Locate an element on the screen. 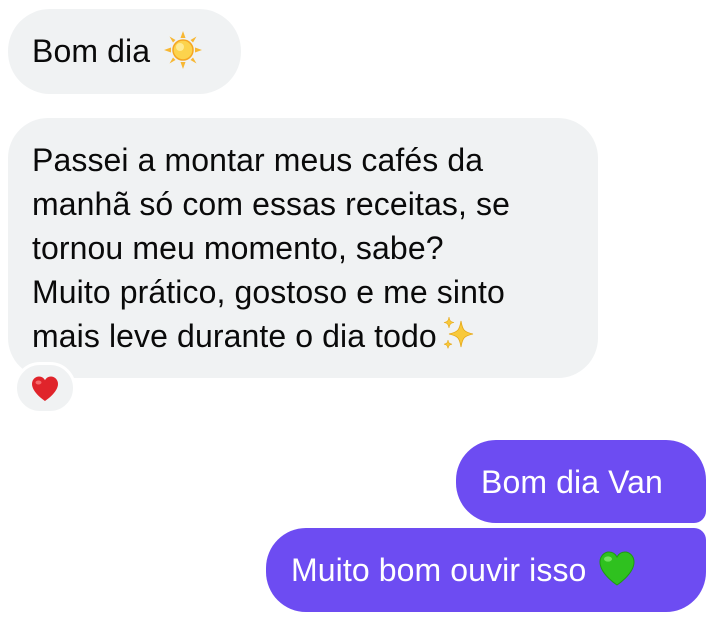 The height and width of the screenshot is (618, 711). message-text-line: manhã só com essas receitas, se is located at coordinates (271, 204).